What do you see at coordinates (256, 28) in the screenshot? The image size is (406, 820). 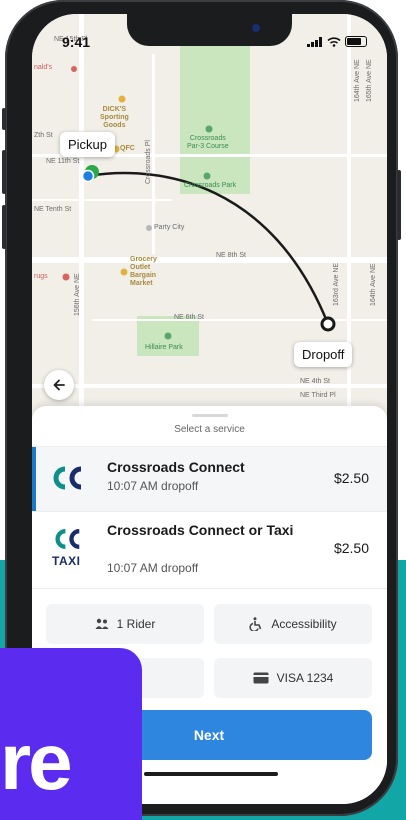 I see `camera` at bounding box center [256, 28].